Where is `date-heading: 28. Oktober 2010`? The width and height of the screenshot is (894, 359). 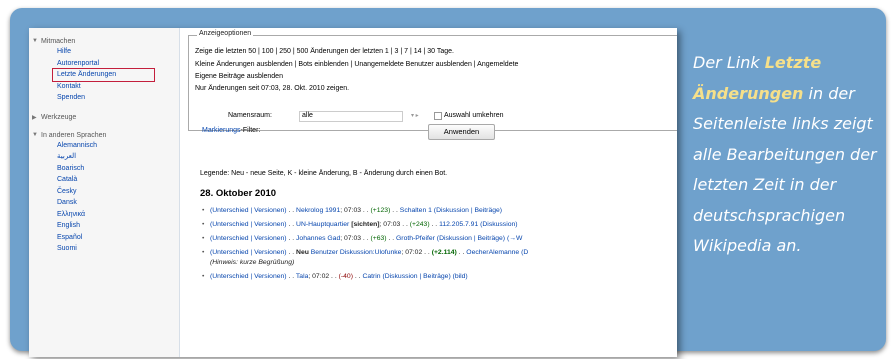
date-heading: 28. Oktober 2010 is located at coordinates (238, 193).